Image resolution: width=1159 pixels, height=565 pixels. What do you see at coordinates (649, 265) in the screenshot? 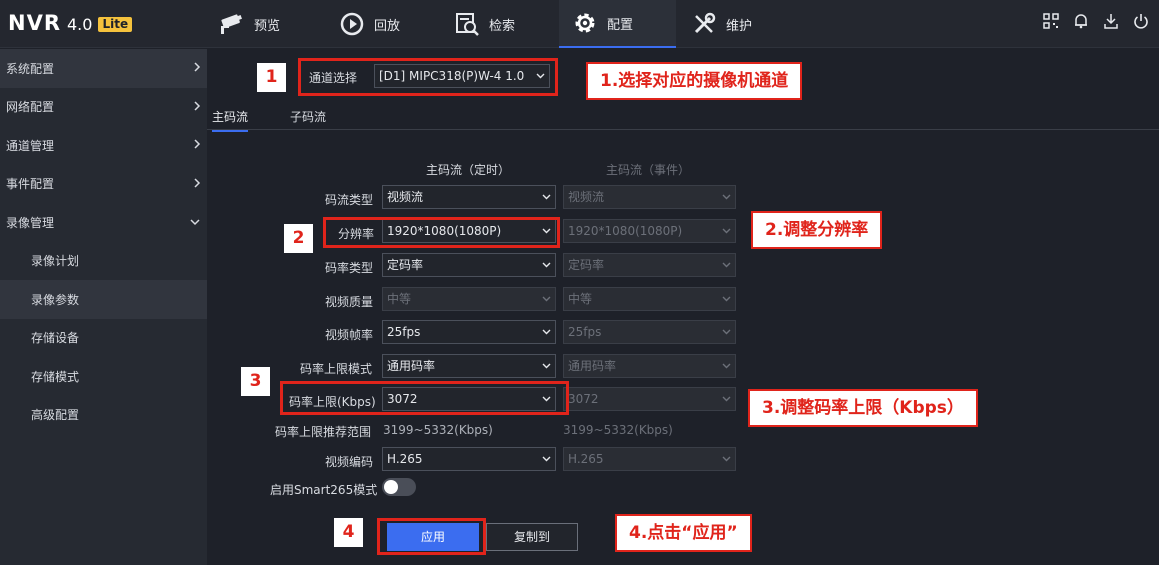
I see `event-bitrate-type-select: 定码率` at bounding box center [649, 265].